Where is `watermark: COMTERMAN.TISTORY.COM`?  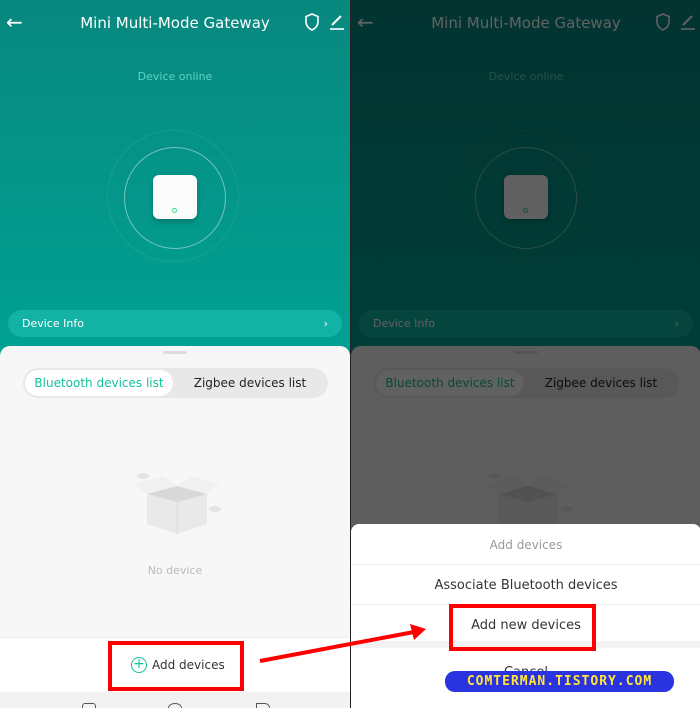
watermark: COMTERMAN.TISTORY.COM is located at coordinates (559, 681).